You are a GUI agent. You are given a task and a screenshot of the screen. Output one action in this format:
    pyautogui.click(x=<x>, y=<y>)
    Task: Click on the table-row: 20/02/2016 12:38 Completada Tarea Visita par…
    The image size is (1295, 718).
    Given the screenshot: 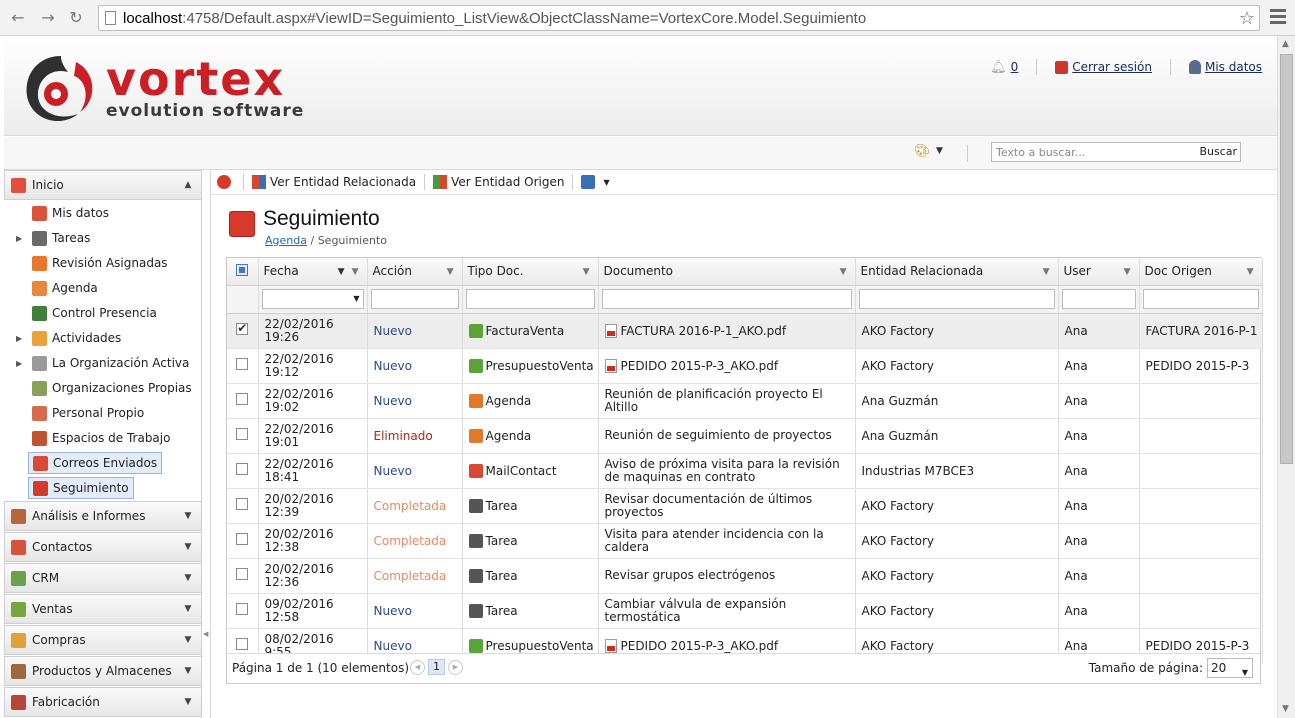 What is the action you would take?
    pyautogui.click(x=745, y=541)
    